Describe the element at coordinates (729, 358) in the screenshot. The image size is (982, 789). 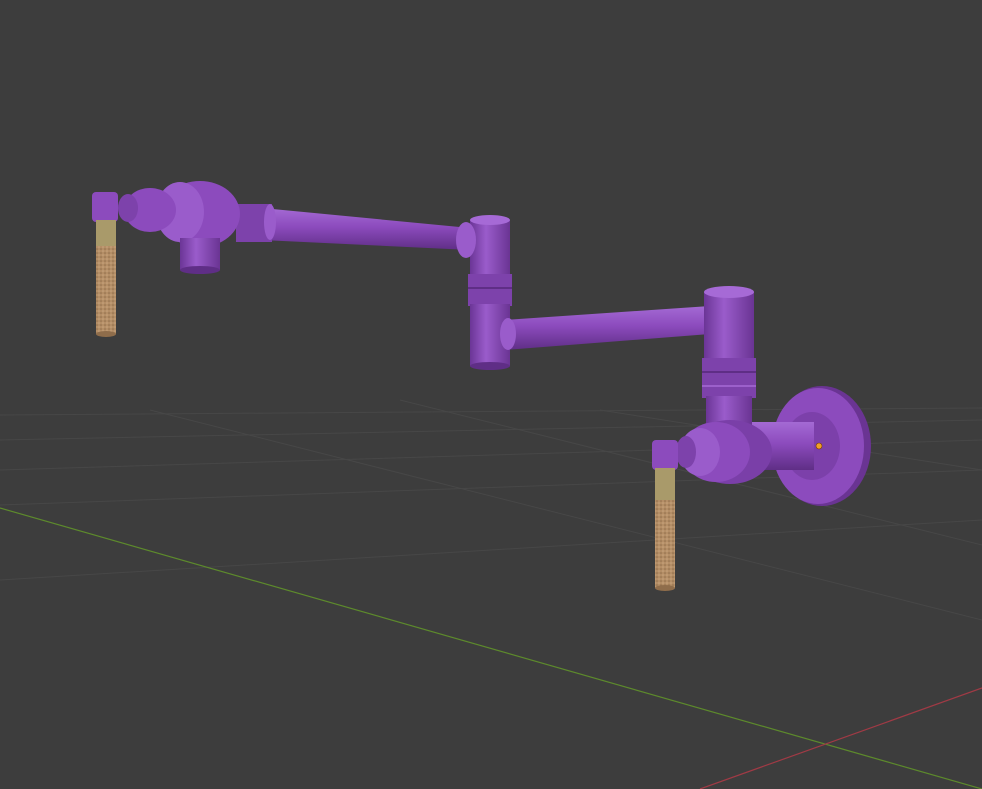
I see `right-riser` at that location.